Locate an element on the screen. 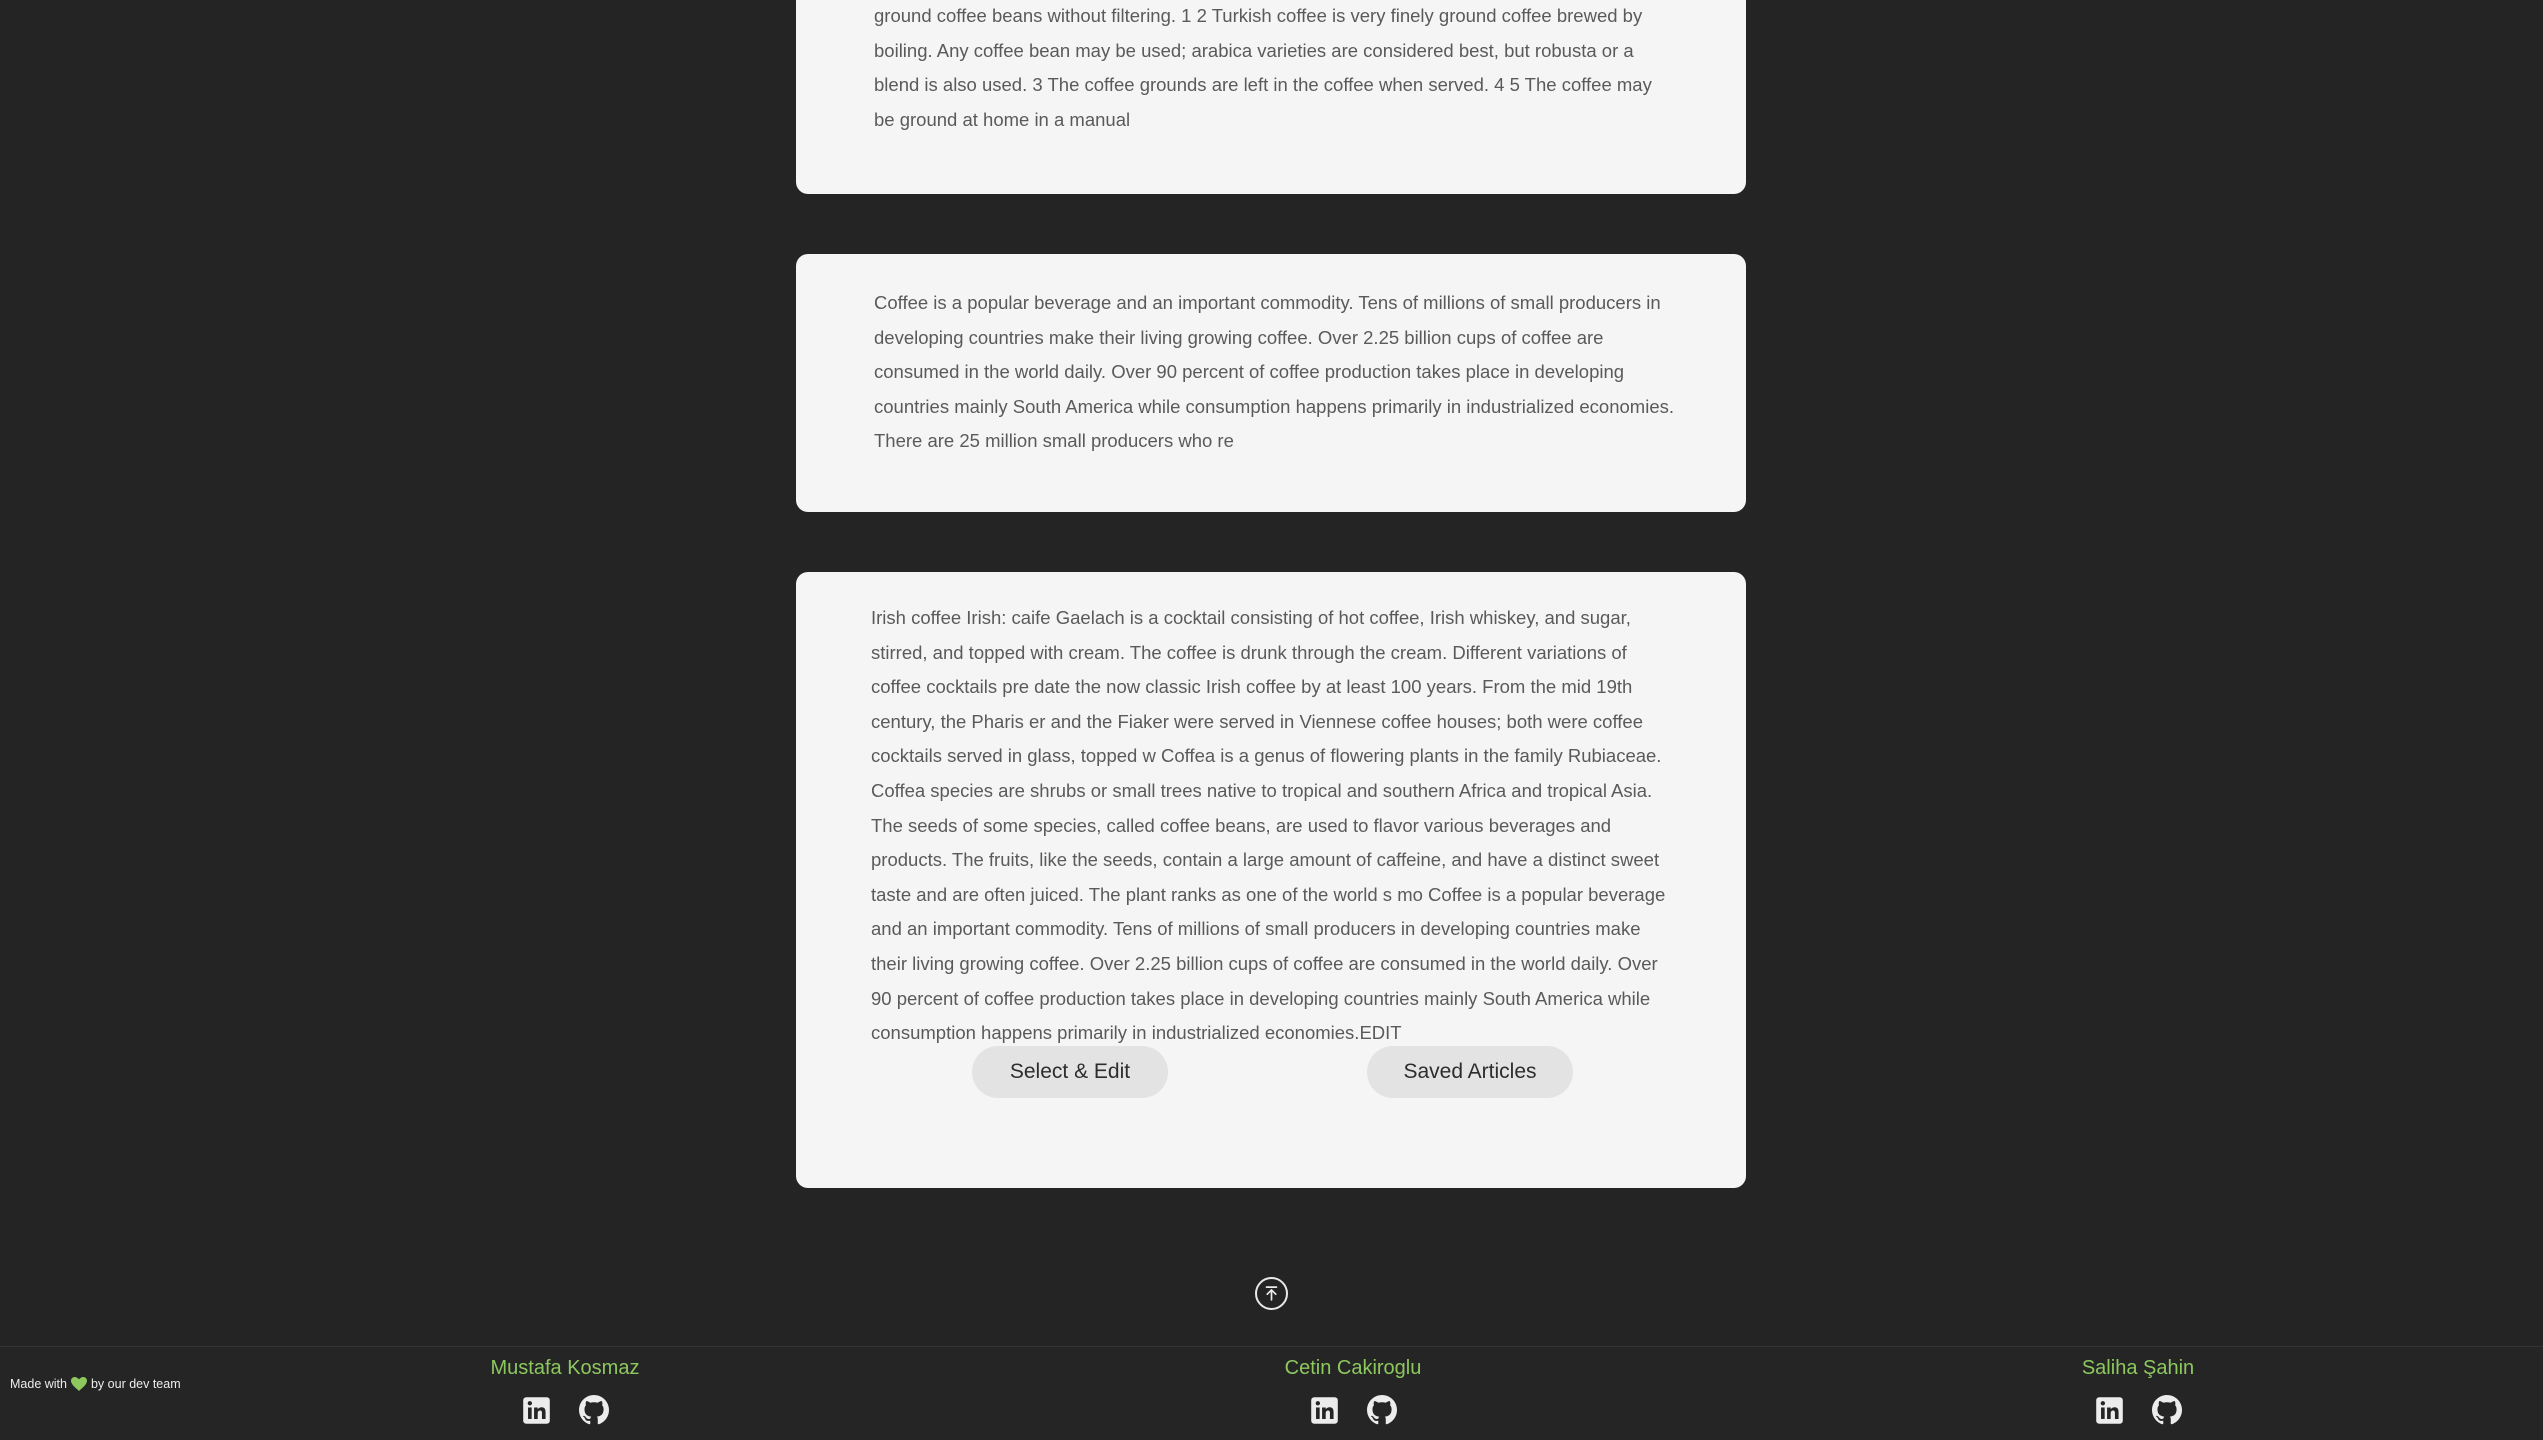  footer: Made with by our dev team Mustafa Kosmaz is located at coordinates (1271, 1393).